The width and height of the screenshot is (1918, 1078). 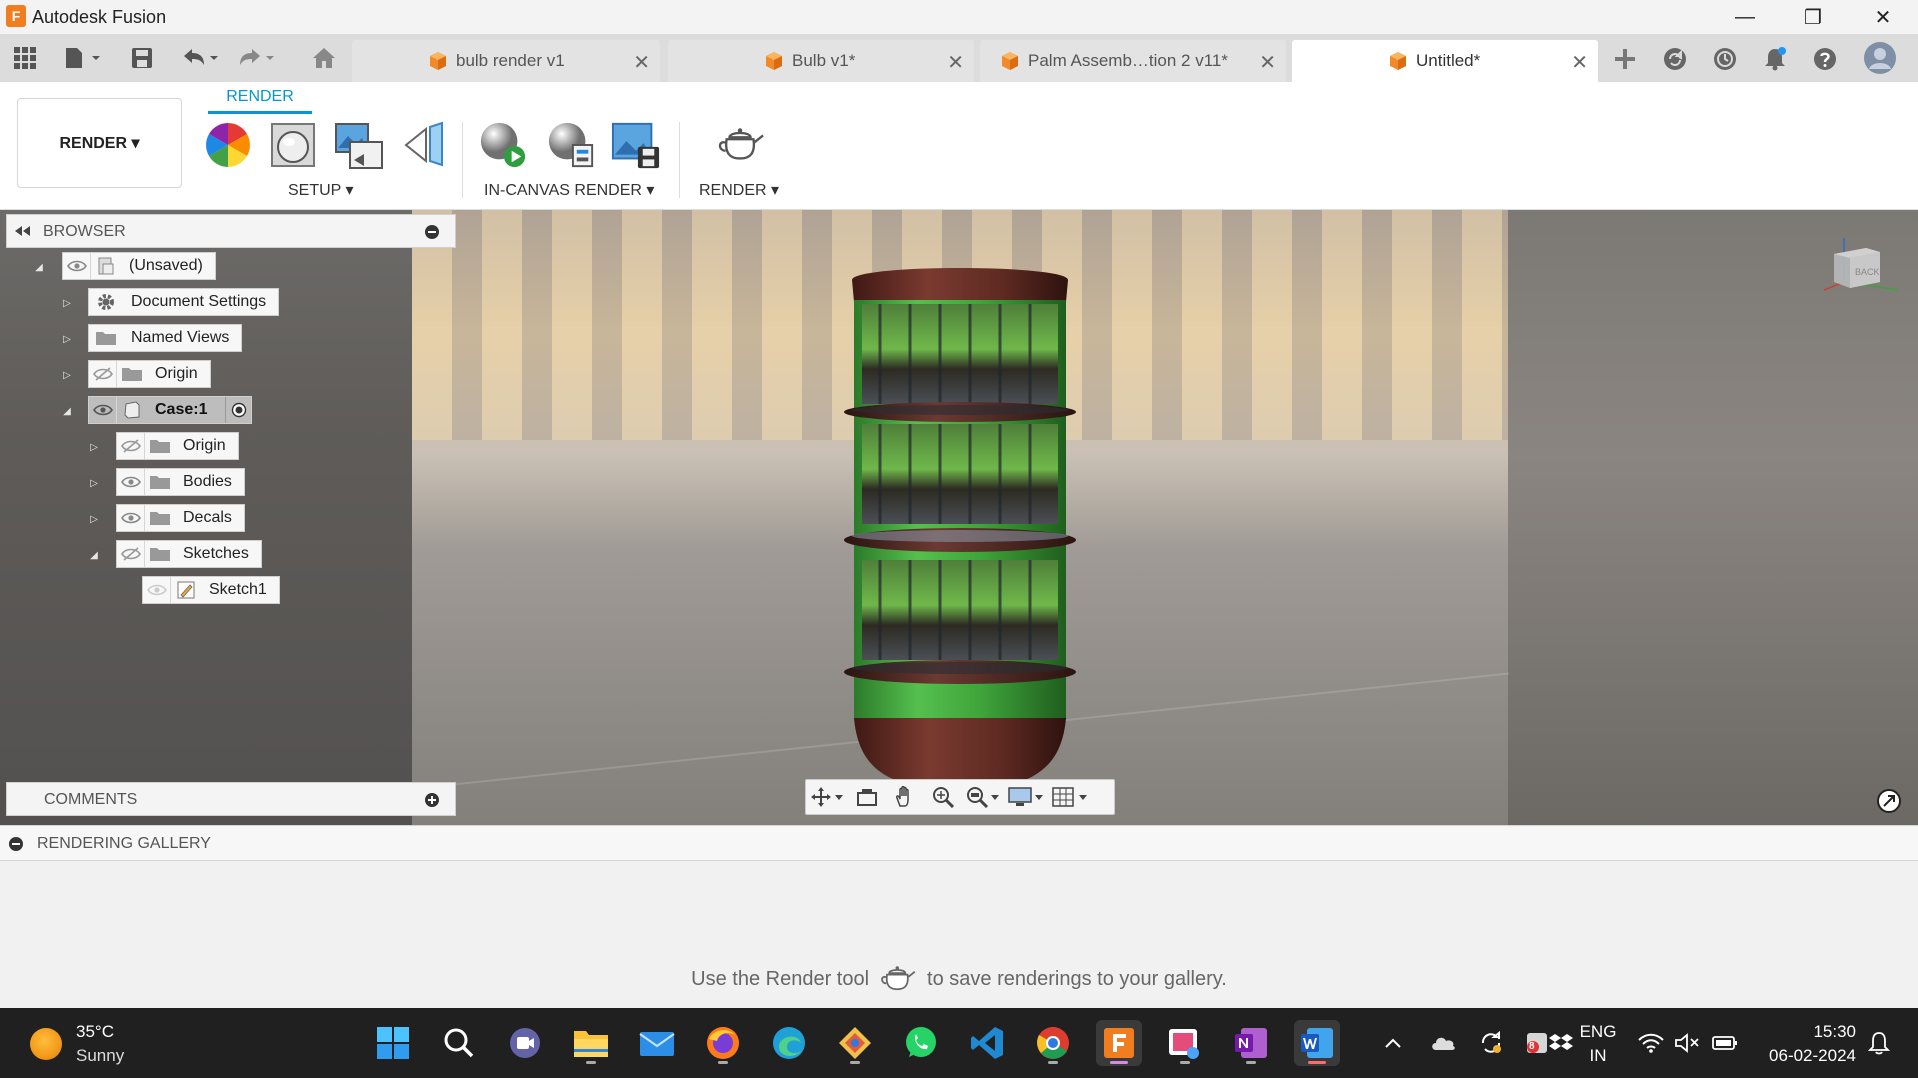 I want to click on minimize-button: —, so click(x=1745, y=17).